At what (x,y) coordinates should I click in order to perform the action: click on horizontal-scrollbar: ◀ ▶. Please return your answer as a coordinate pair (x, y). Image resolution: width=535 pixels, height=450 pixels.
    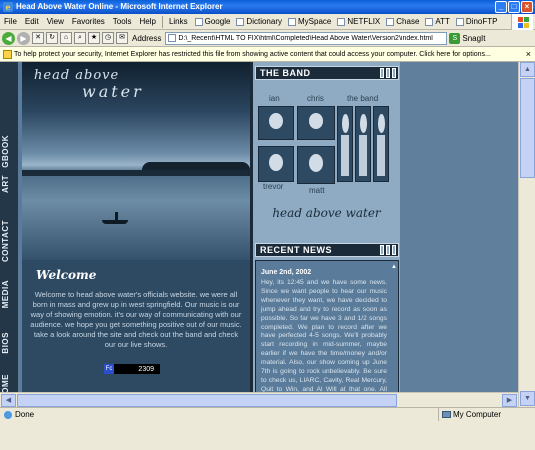
    Looking at the image, I should click on (259, 399).